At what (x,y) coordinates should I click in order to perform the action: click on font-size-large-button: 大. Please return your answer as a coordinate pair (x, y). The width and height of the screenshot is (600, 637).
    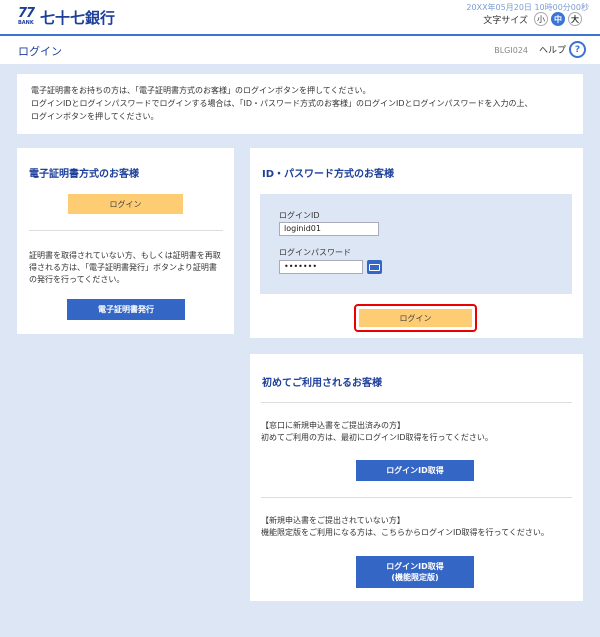
    Looking at the image, I should click on (575, 19).